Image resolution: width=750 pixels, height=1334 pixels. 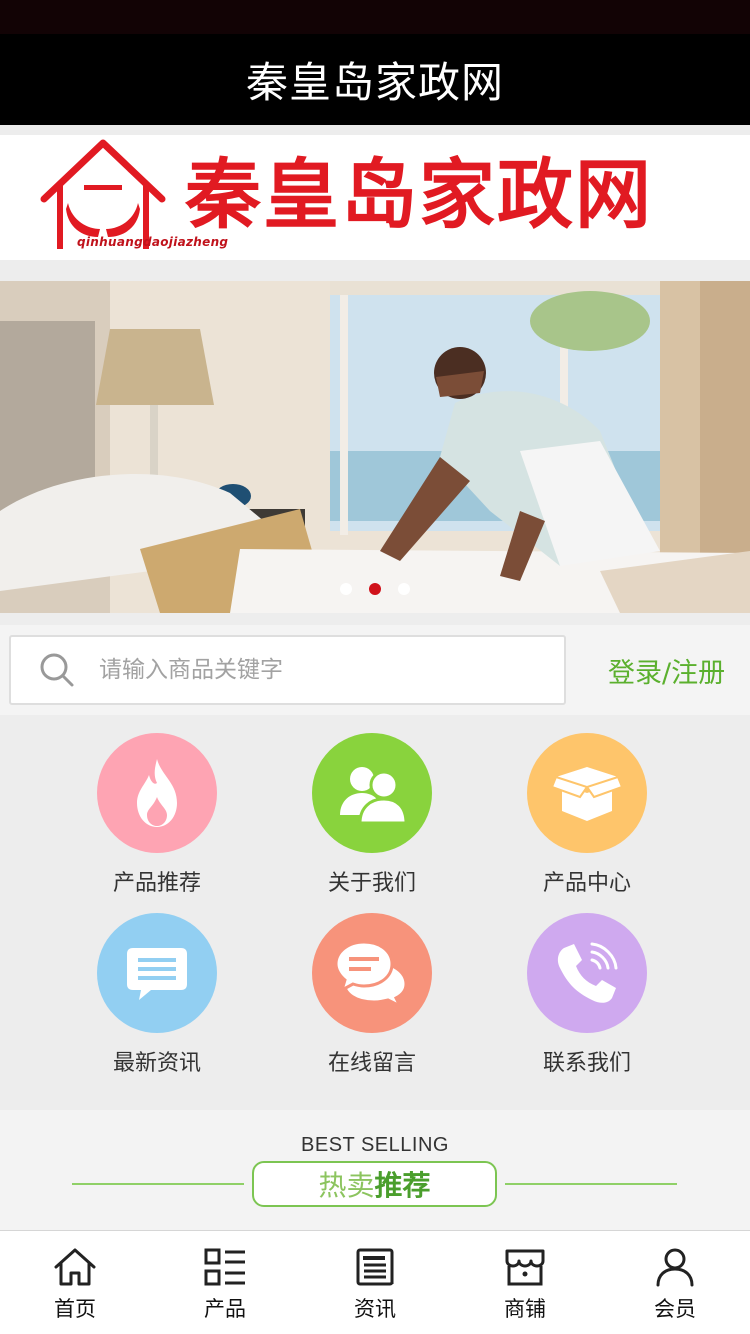 I want to click on login-register-link: 登录/注册, so click(x=666, y=670).